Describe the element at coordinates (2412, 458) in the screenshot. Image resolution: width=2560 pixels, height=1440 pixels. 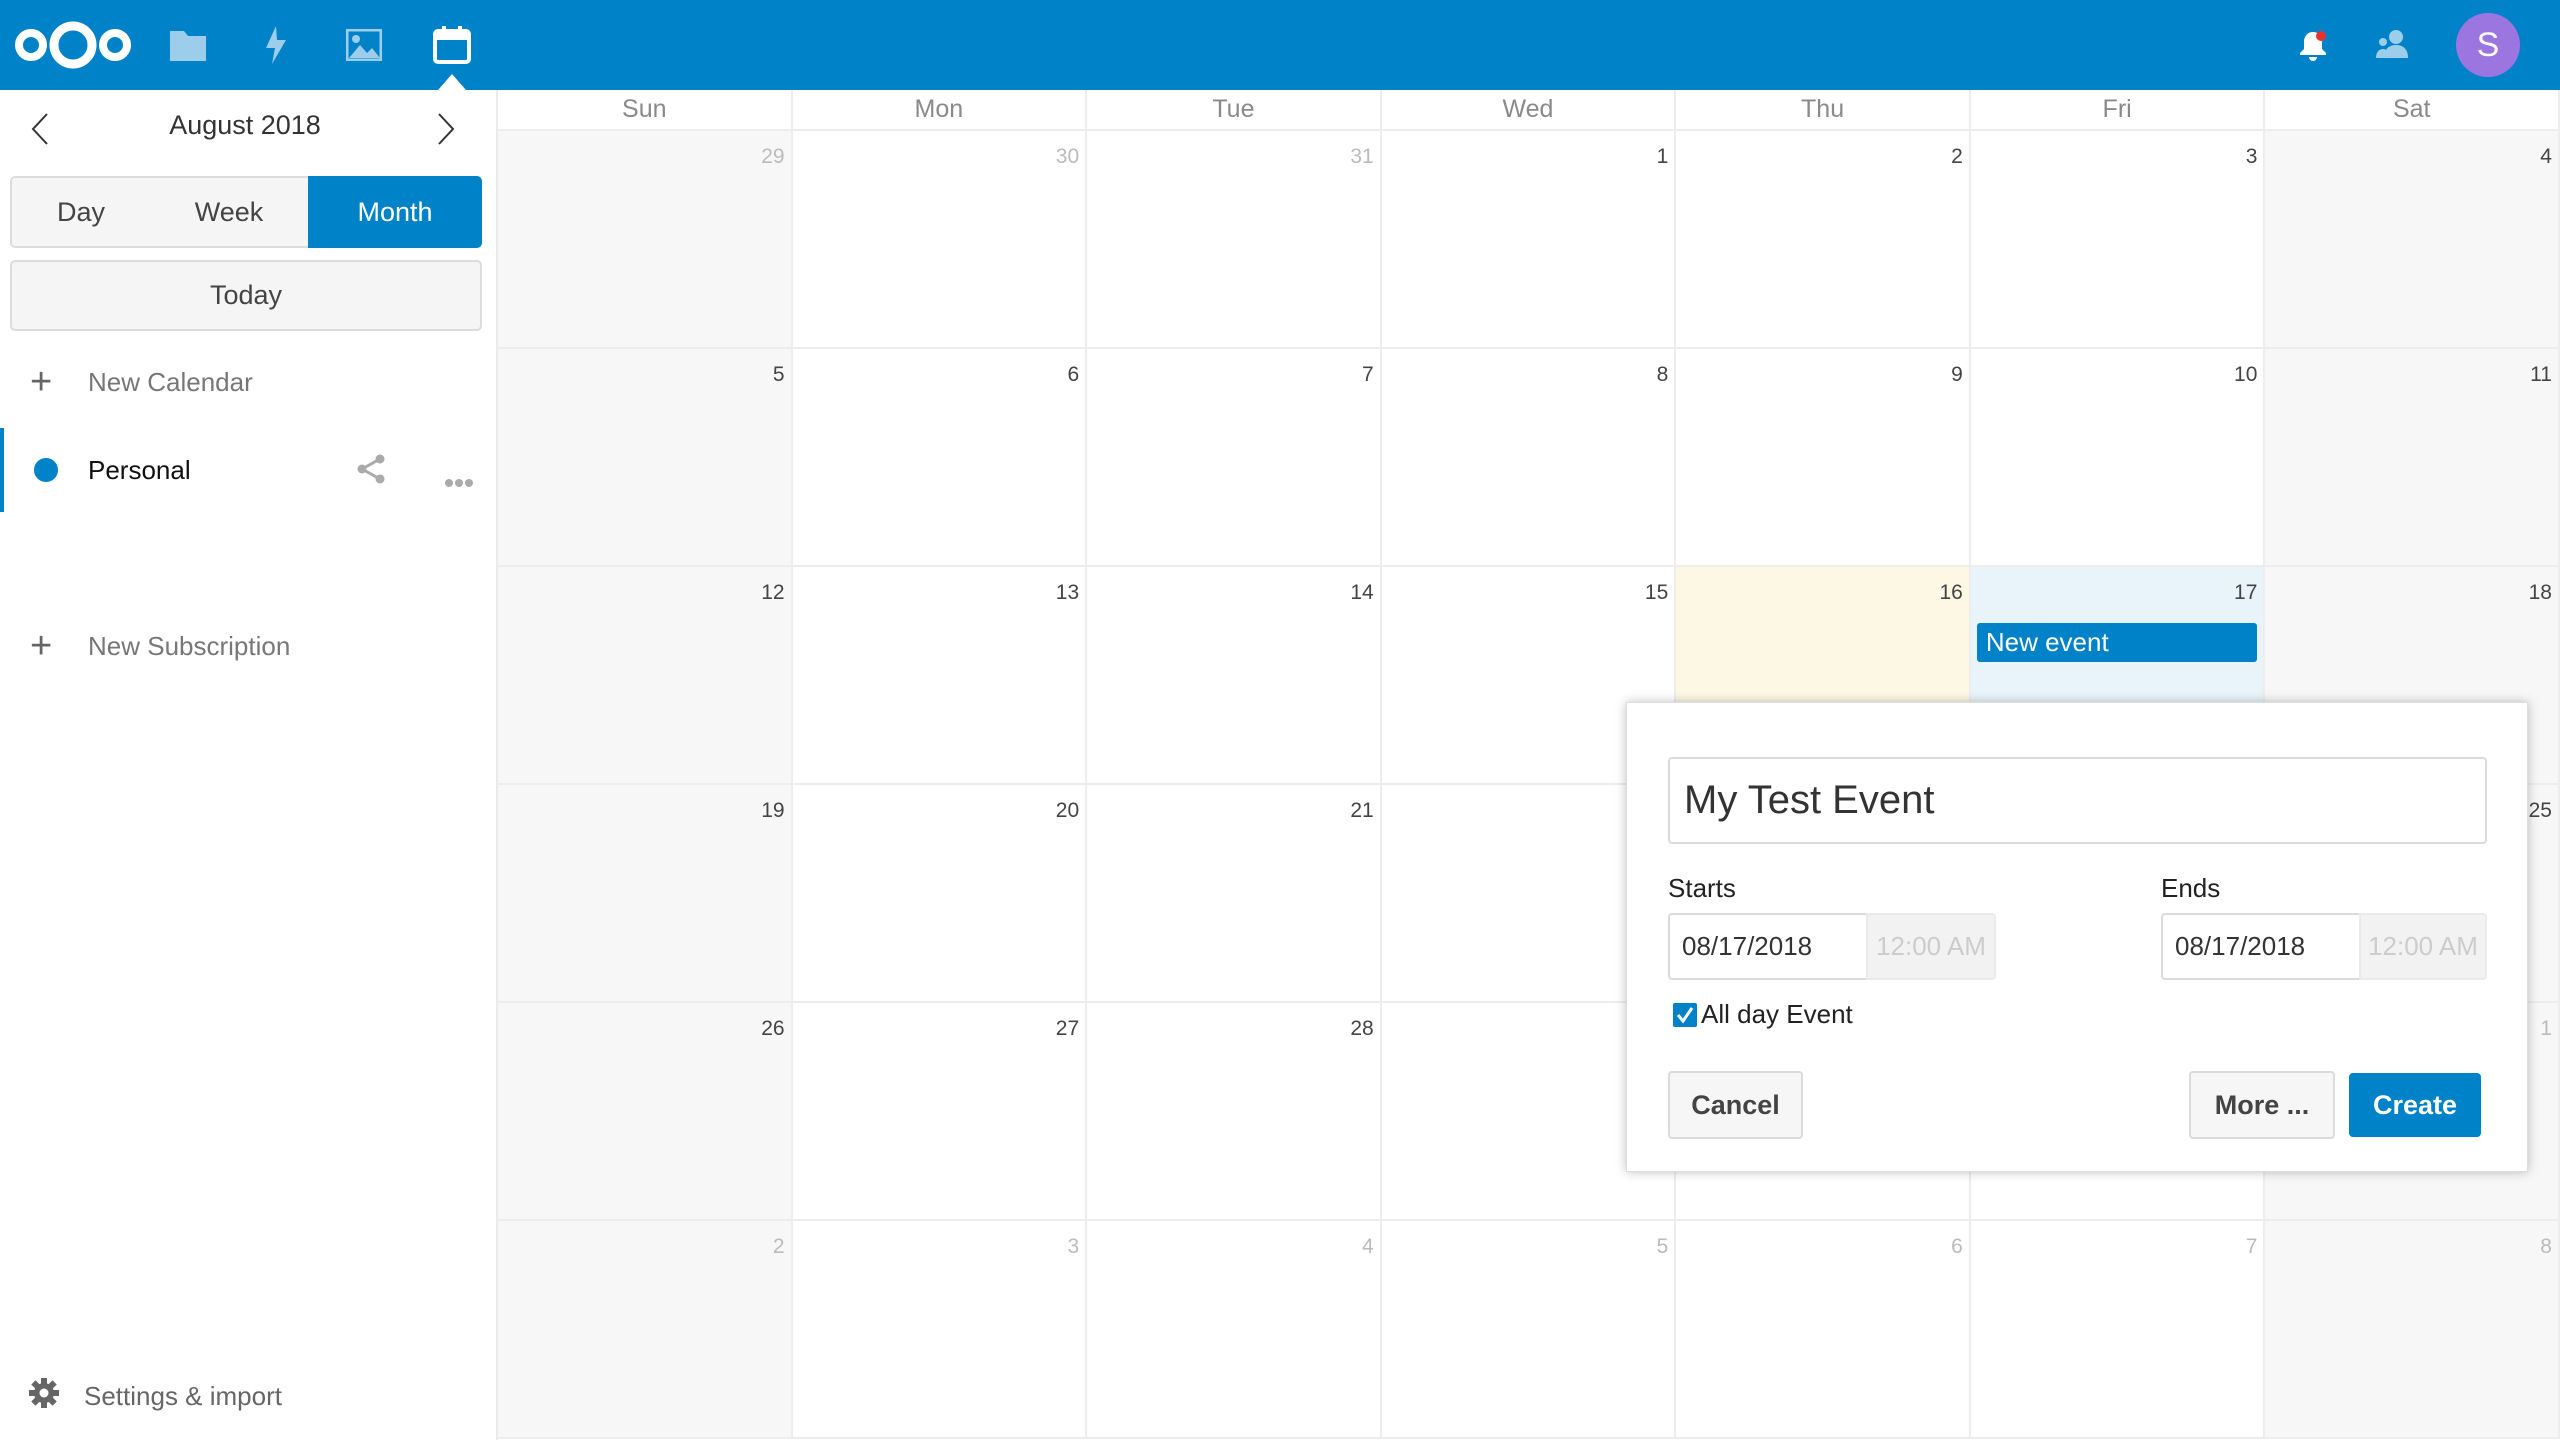
I see `day-cell: 11` at that location.